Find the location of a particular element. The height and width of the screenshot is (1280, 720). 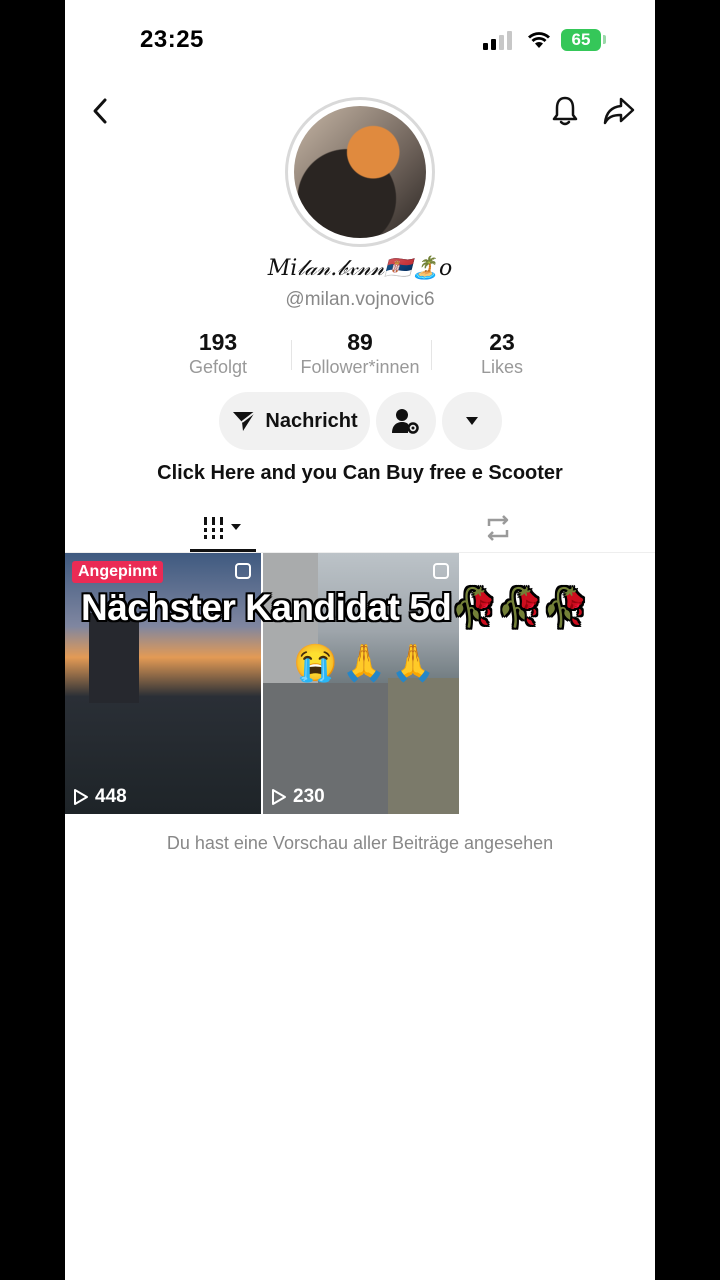

send-icon is located at coordinates (244, 421).